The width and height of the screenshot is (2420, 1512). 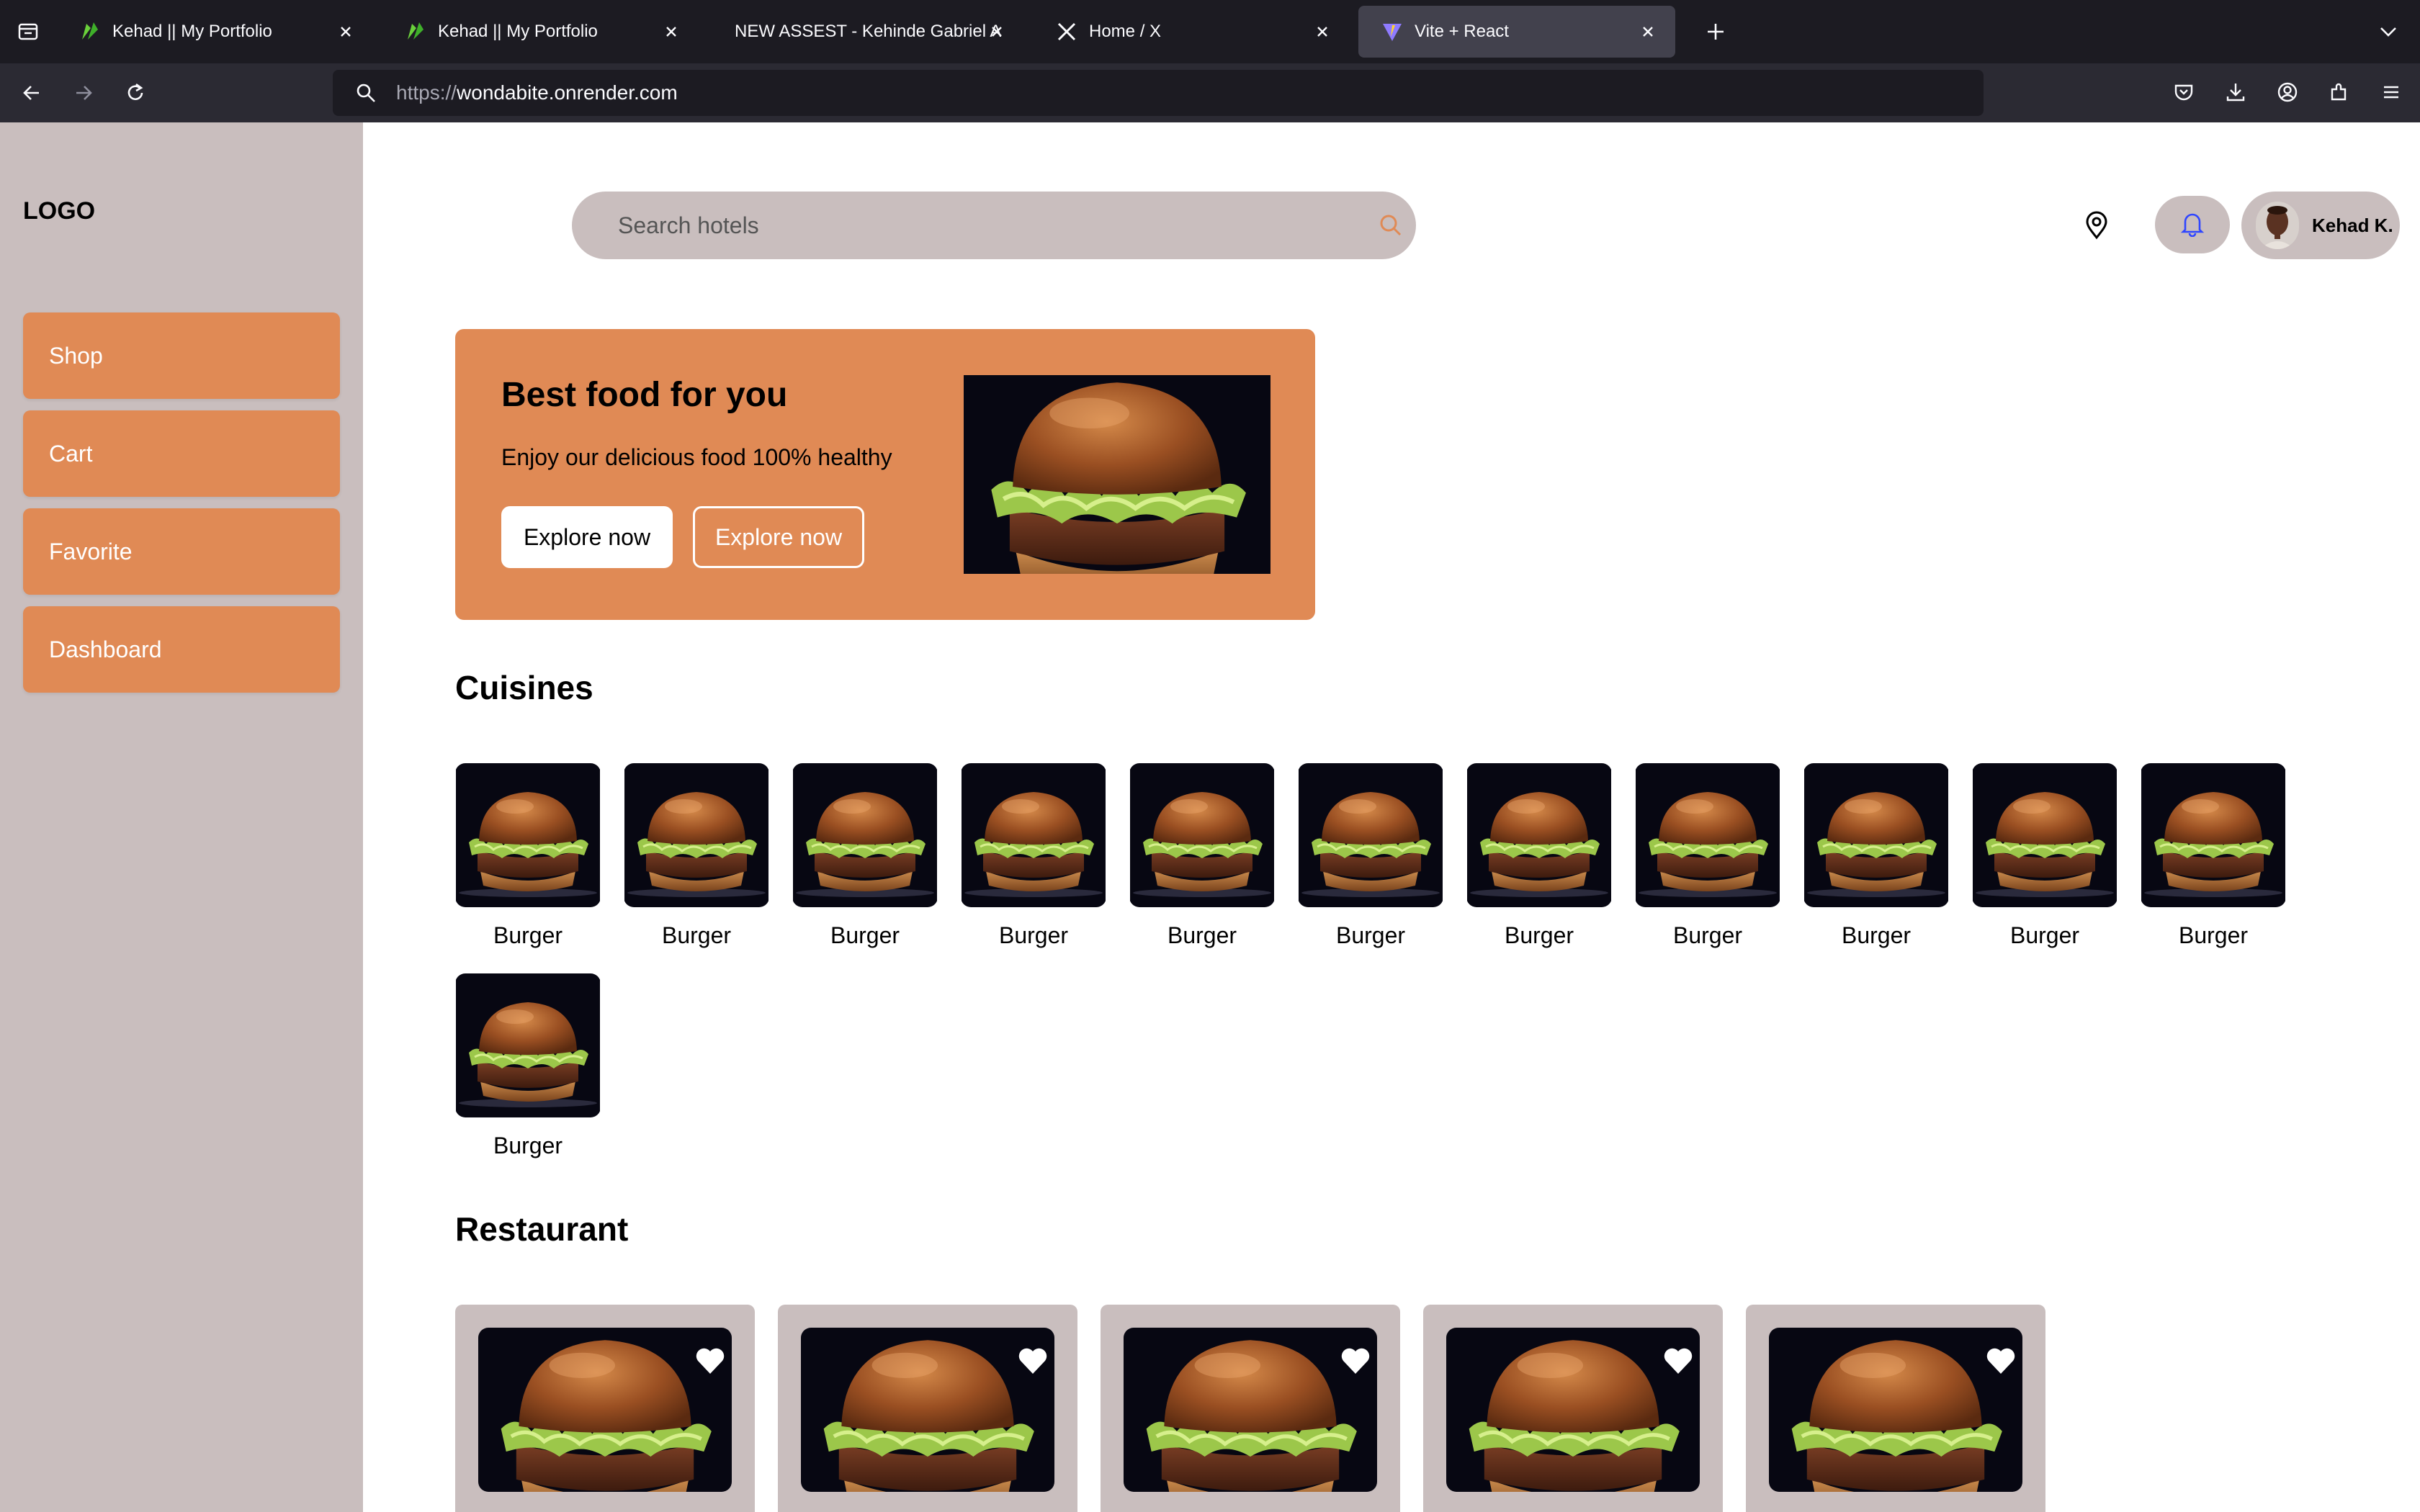 What do you see at coordinates (181, 649) in the screenshot?
I see `sidebar-item-dashboard: Dashboard` at bounding box center [181, 649].